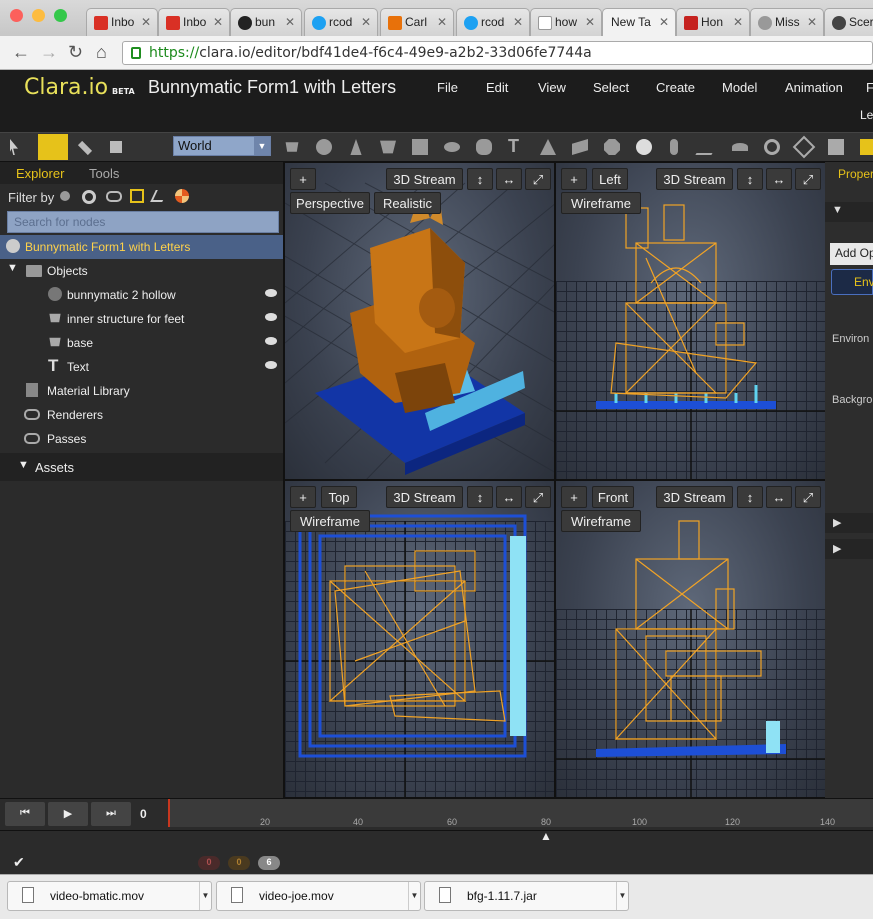  I want to click on browser-tab: Scer, so click(848, 22).